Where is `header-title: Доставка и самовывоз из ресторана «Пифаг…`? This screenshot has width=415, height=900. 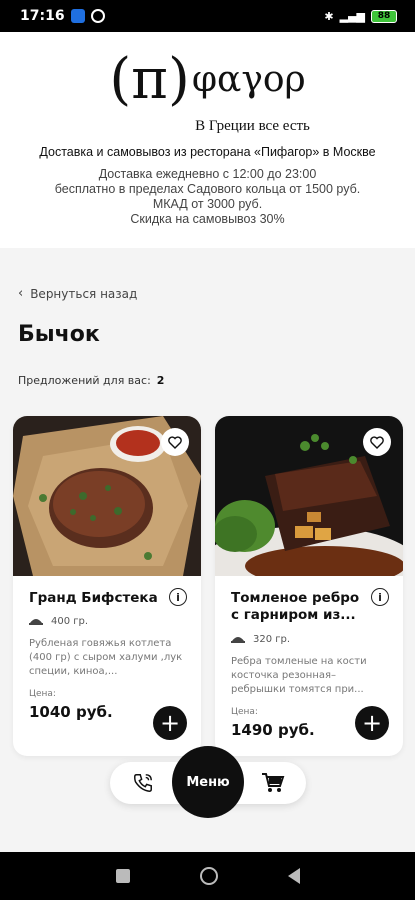 header-title: Доставка и самовывоз из ресторана «Пифаг… is located at coordinates (207, 152).